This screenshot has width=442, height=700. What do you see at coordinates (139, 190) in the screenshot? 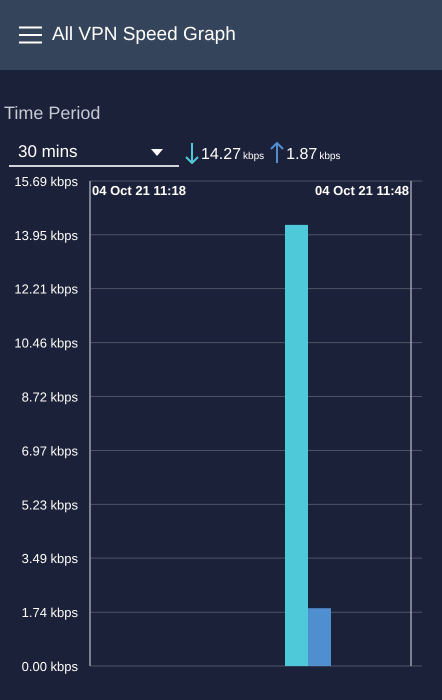
I see `start-time-label: 04 Oct 21 11:18` at bounding box center [139, 190].